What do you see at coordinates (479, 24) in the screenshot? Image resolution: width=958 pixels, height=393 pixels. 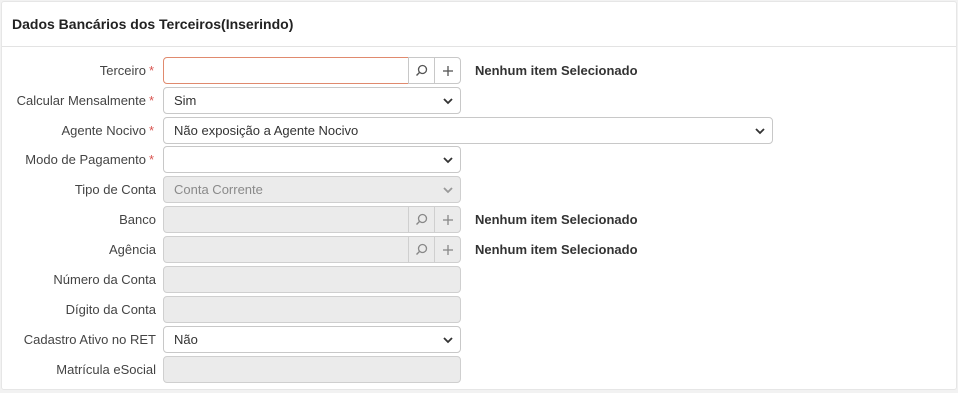 I see `panel-header: Dados Bancários dos Terceiros(Inserindo)` at bounding box center [479, 24].